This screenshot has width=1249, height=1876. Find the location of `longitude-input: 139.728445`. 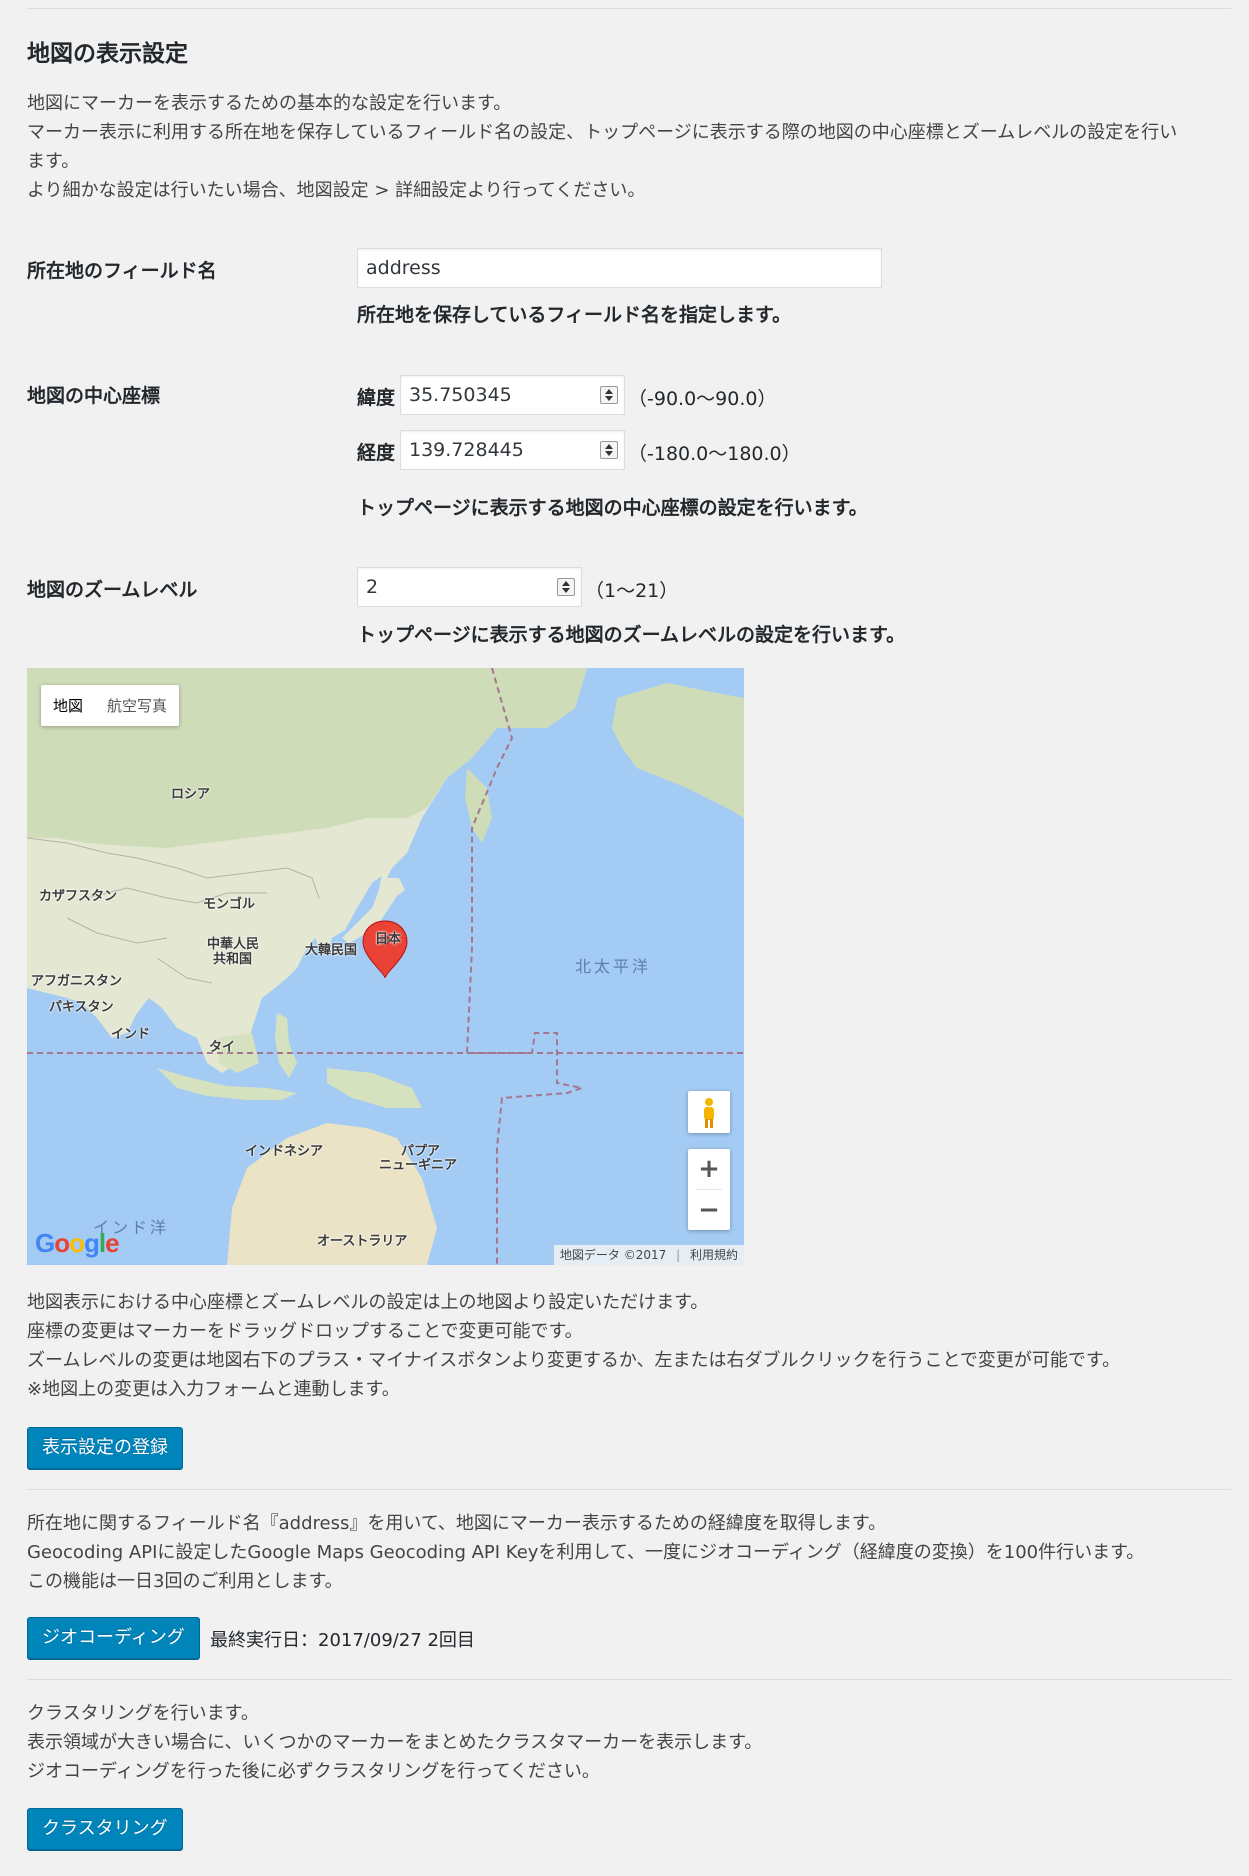

longitude-input: 139.728445 is located at coordinates (512, 450).